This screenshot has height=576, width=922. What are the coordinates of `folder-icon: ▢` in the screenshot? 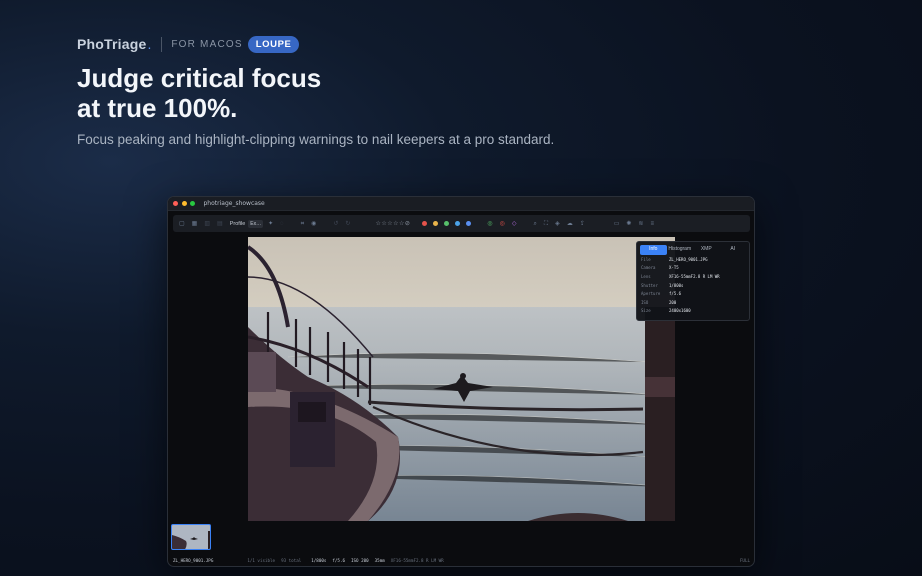 It's located at (182, 224).